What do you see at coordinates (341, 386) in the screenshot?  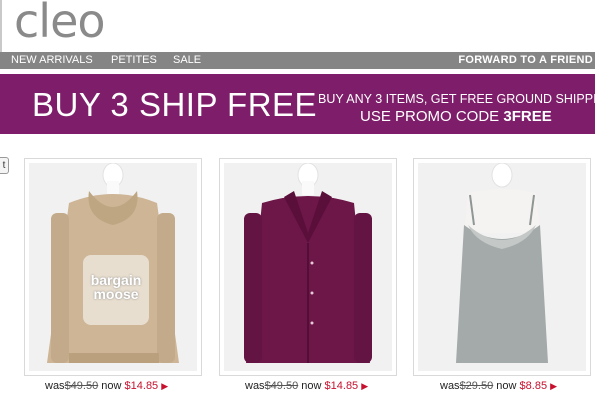 I see `now-price-2: $14.85` at bounding box center [341, 386].